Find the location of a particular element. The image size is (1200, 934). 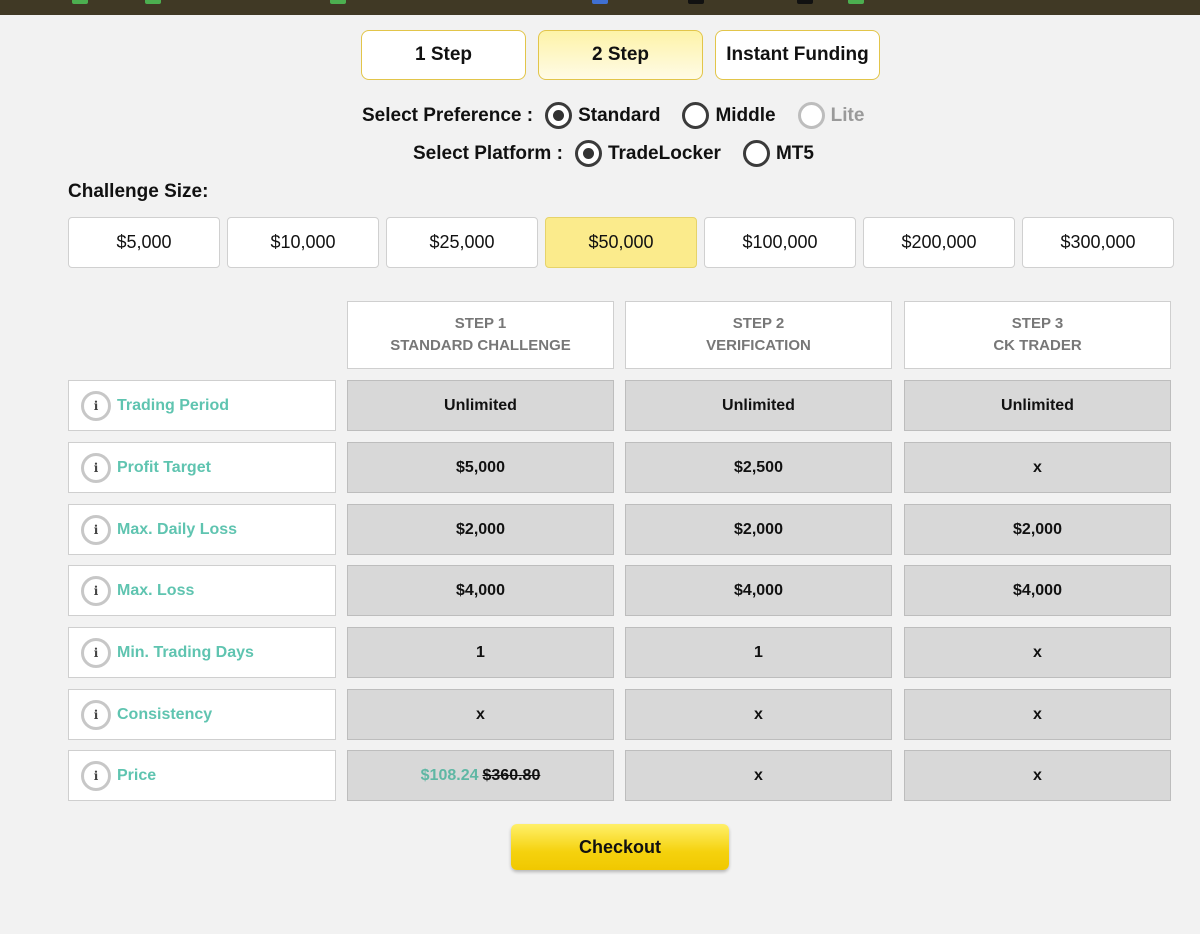

row-label-text: Min. Trading Days is located at coordinates (185, 652).